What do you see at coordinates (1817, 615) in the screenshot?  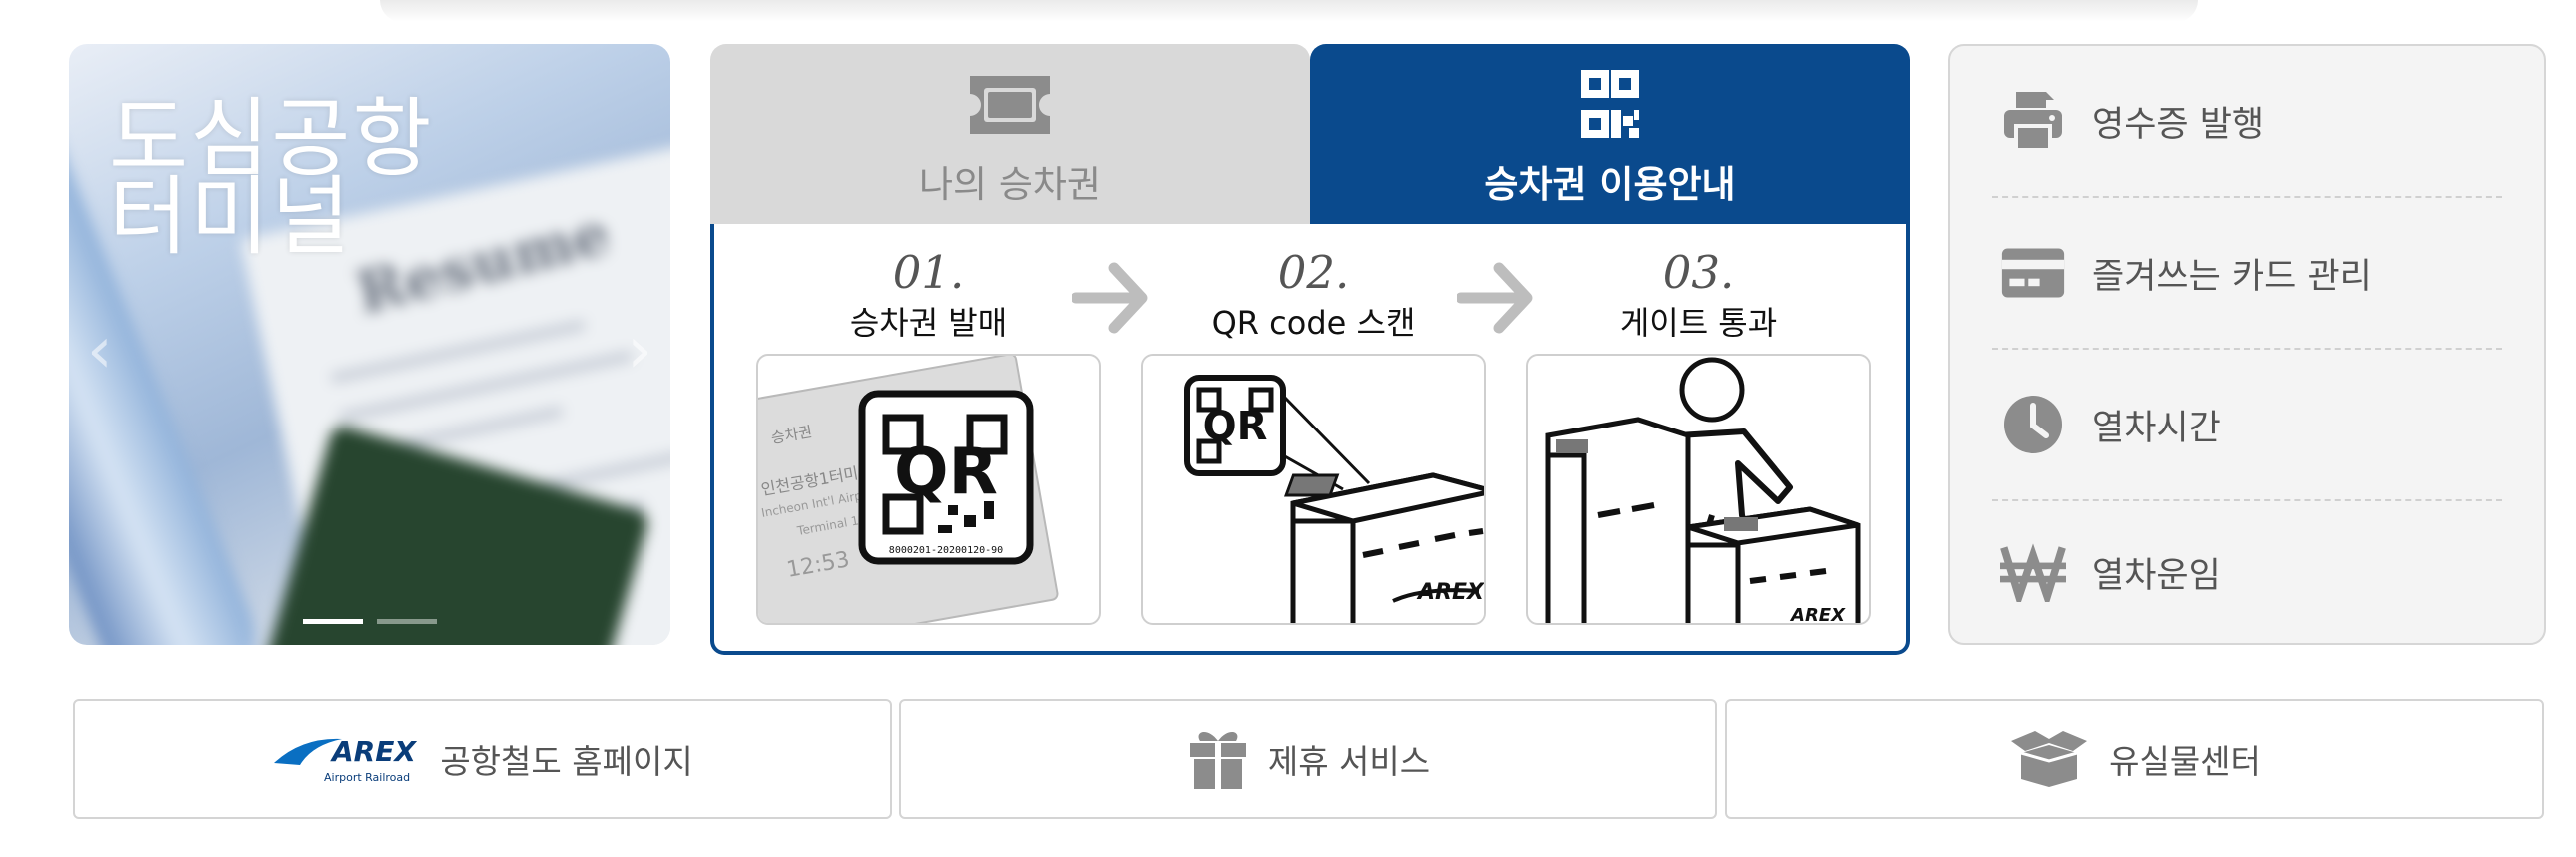 I see `gate-brand-3: AREX` at bounding box center [1817, 615].